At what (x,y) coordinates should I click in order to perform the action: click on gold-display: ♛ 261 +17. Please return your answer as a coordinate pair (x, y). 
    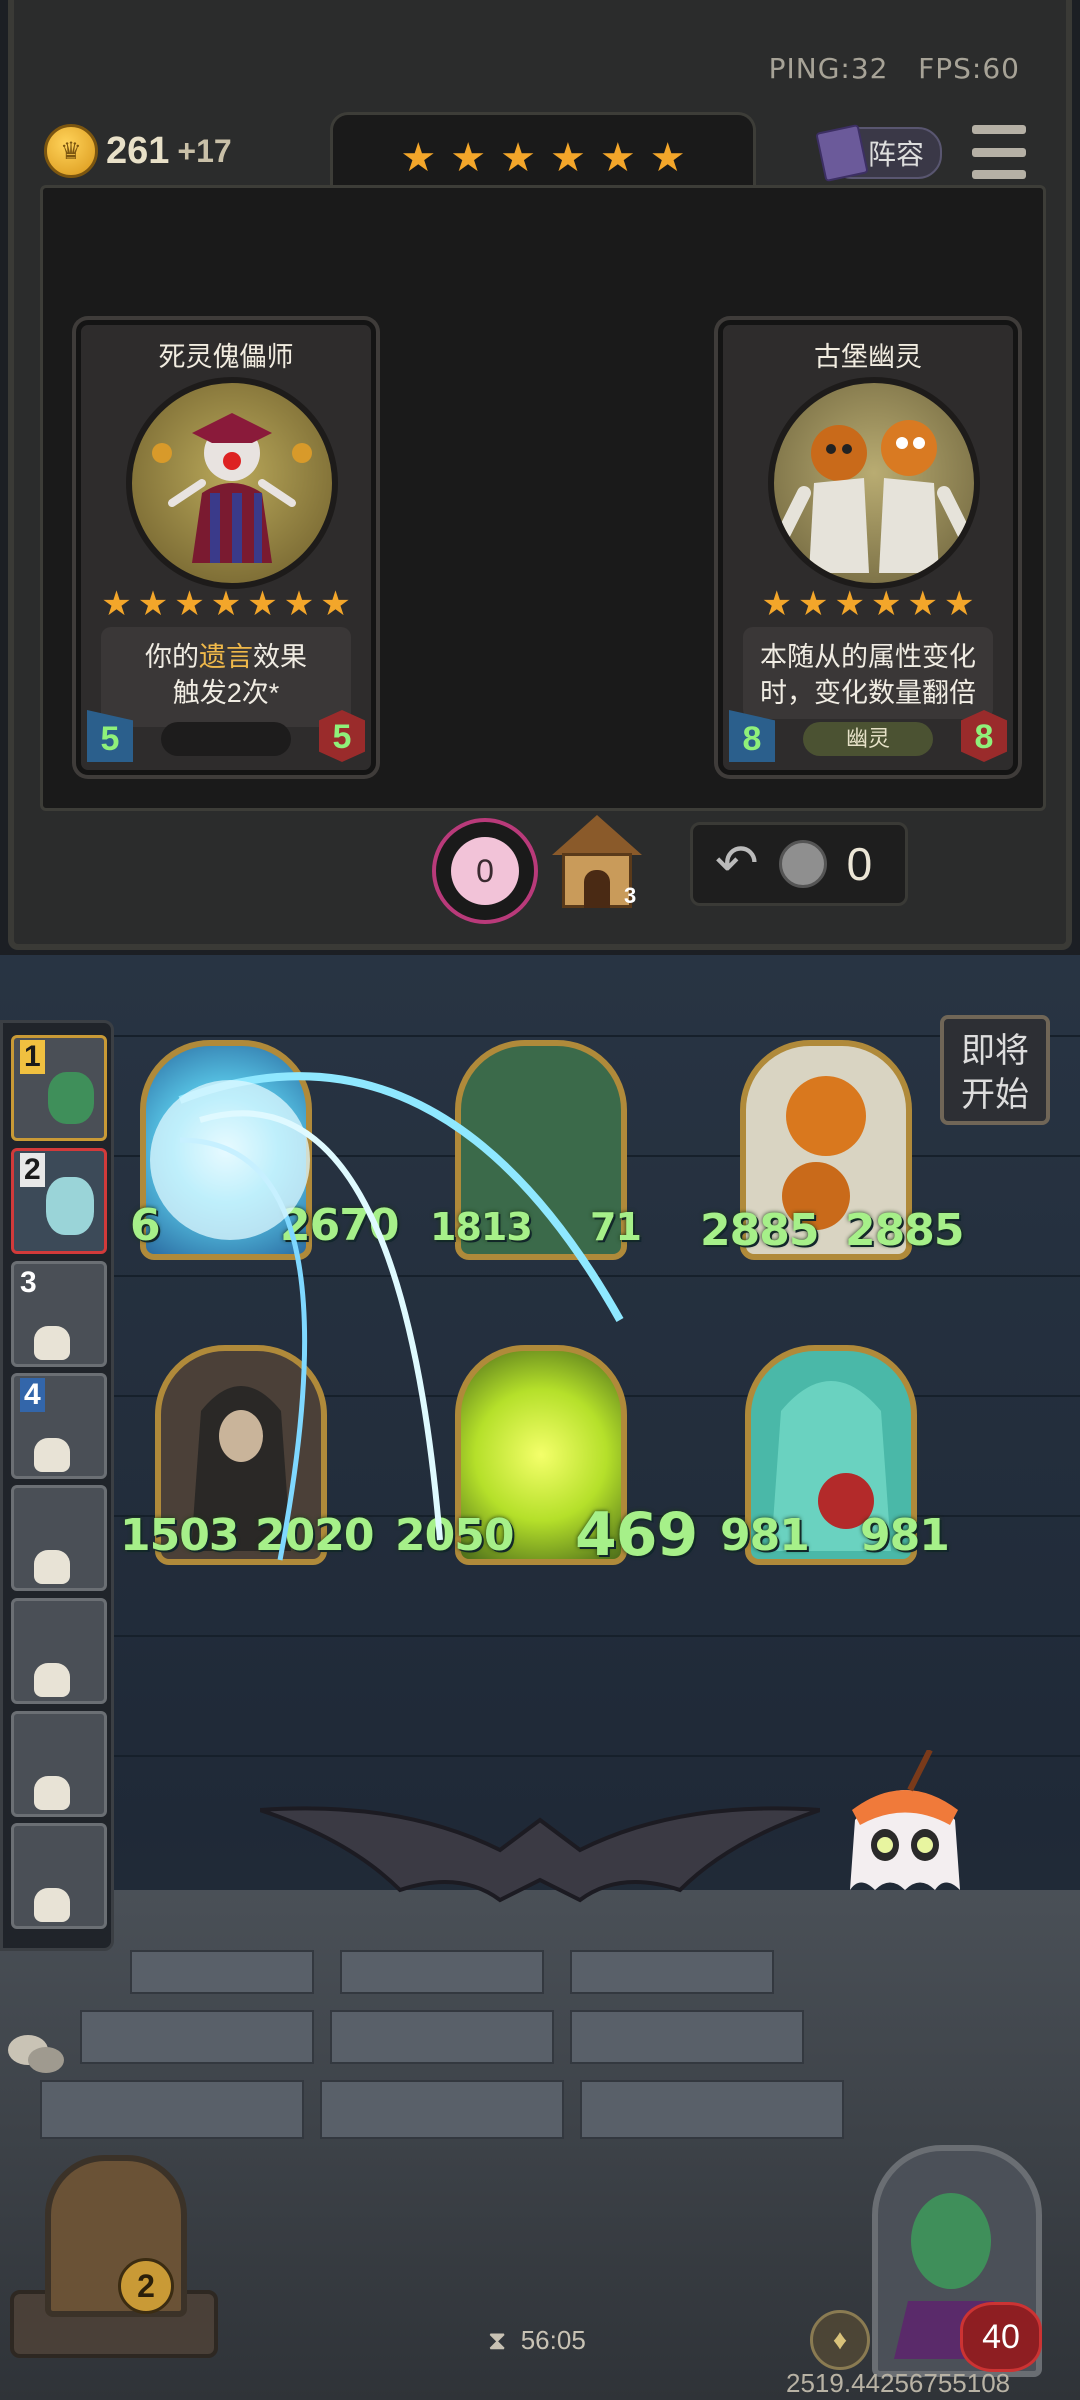
    Looking at the image, I should click on (138, 151).